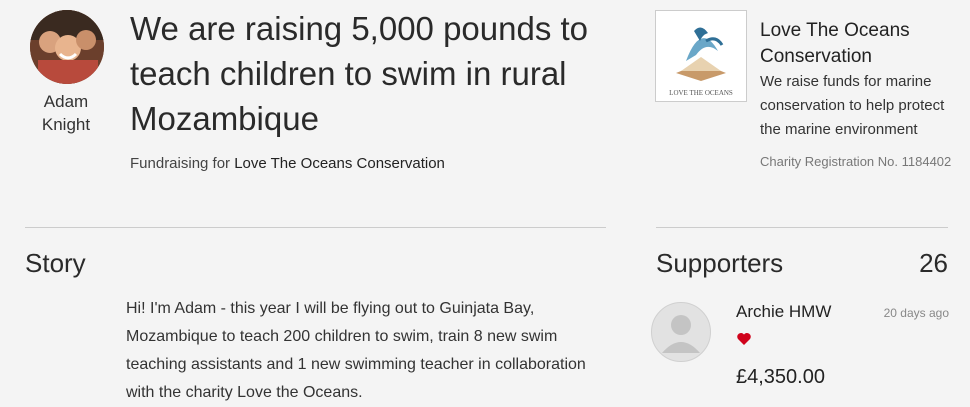  What do you see at coordinates (856, 161) in the screenshot?
I see `charity-registration: Charity Registration No. 1184402` at bounding box center [856, 161].